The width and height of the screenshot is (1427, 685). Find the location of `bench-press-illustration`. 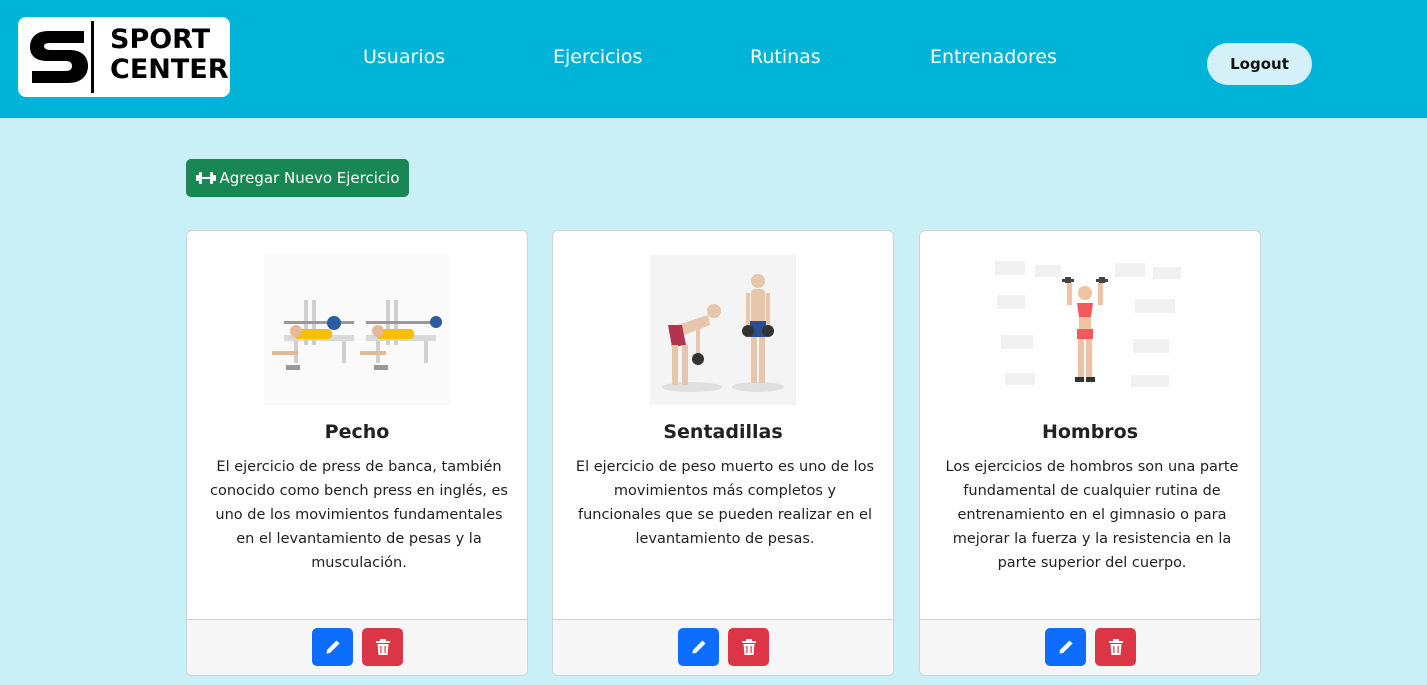

bench-press-illustration is located at coordinates (357, 330).